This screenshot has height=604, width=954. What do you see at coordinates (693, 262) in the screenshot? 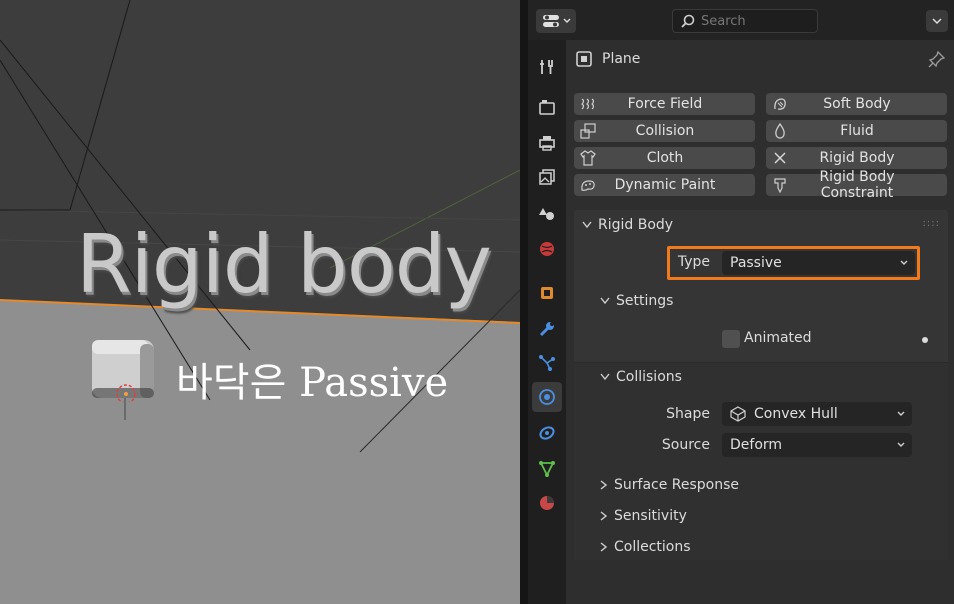
I see `type-label: Type` at bounding box center [693, 262].